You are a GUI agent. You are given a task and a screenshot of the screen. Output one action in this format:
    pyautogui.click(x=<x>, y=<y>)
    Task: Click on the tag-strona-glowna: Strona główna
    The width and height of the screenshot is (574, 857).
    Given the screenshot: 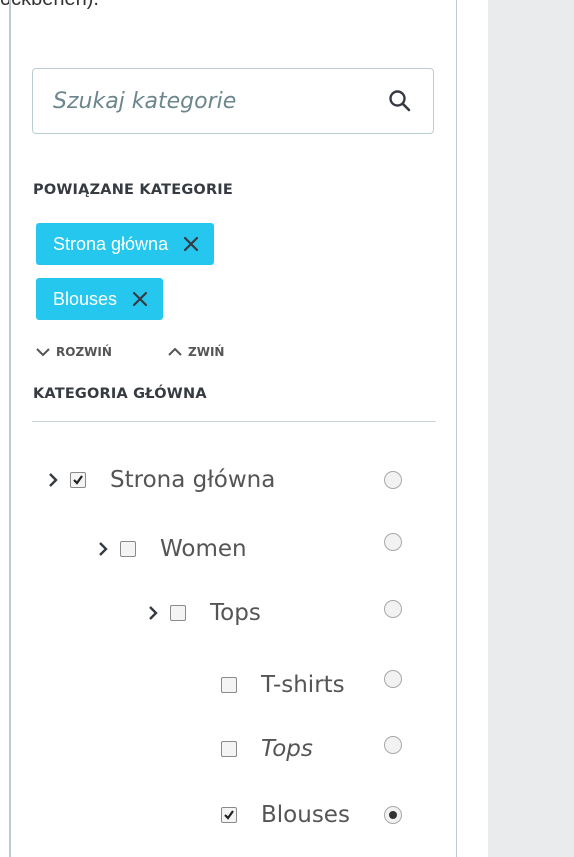 What is the action you would take?
    pyautogui.click(x=125, y=244)
    